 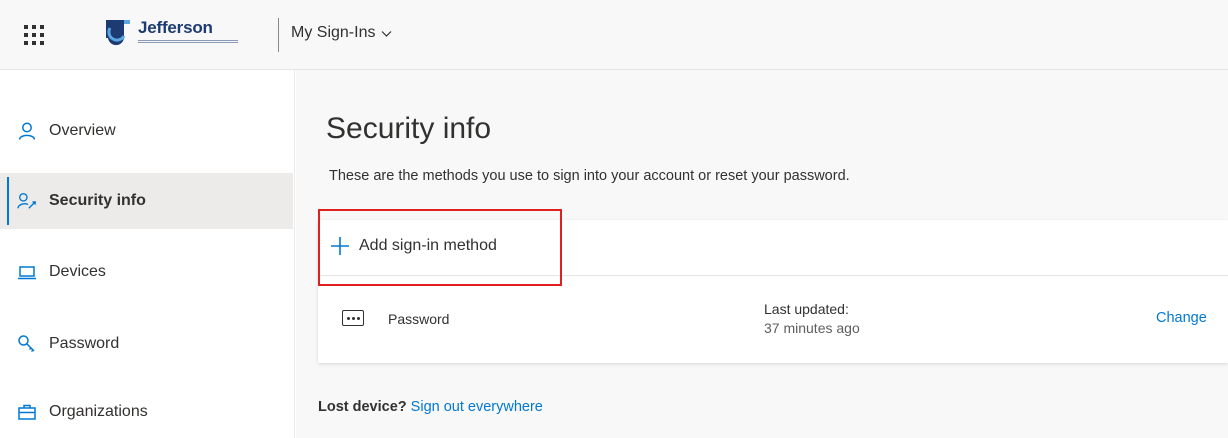 I want to click on app-launcher-icon, so click(x=34, y=35).